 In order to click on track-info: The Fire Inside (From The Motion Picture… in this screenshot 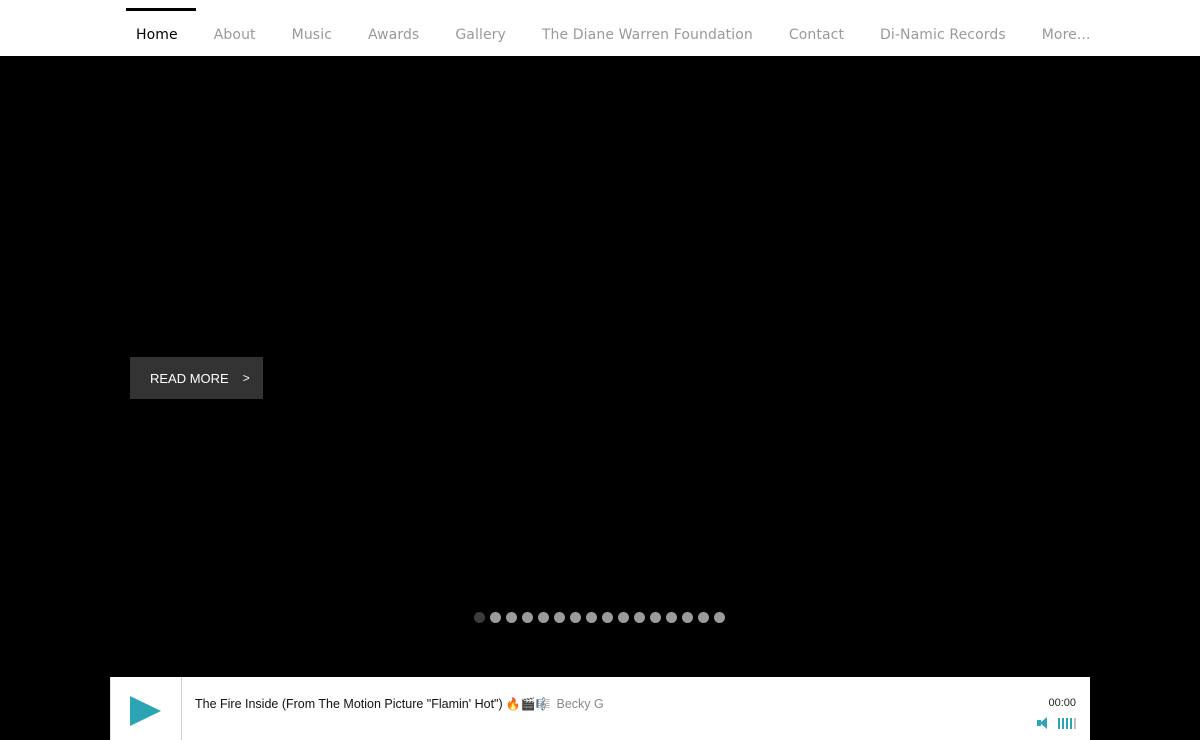, I will do `click(399, 704)`.